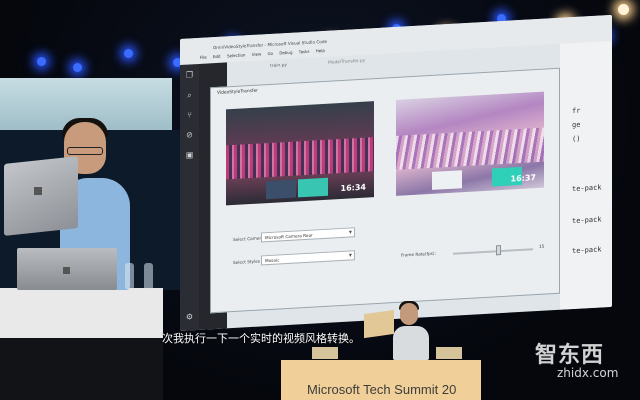  I want to click on code-line: fr, so click(576, 111).